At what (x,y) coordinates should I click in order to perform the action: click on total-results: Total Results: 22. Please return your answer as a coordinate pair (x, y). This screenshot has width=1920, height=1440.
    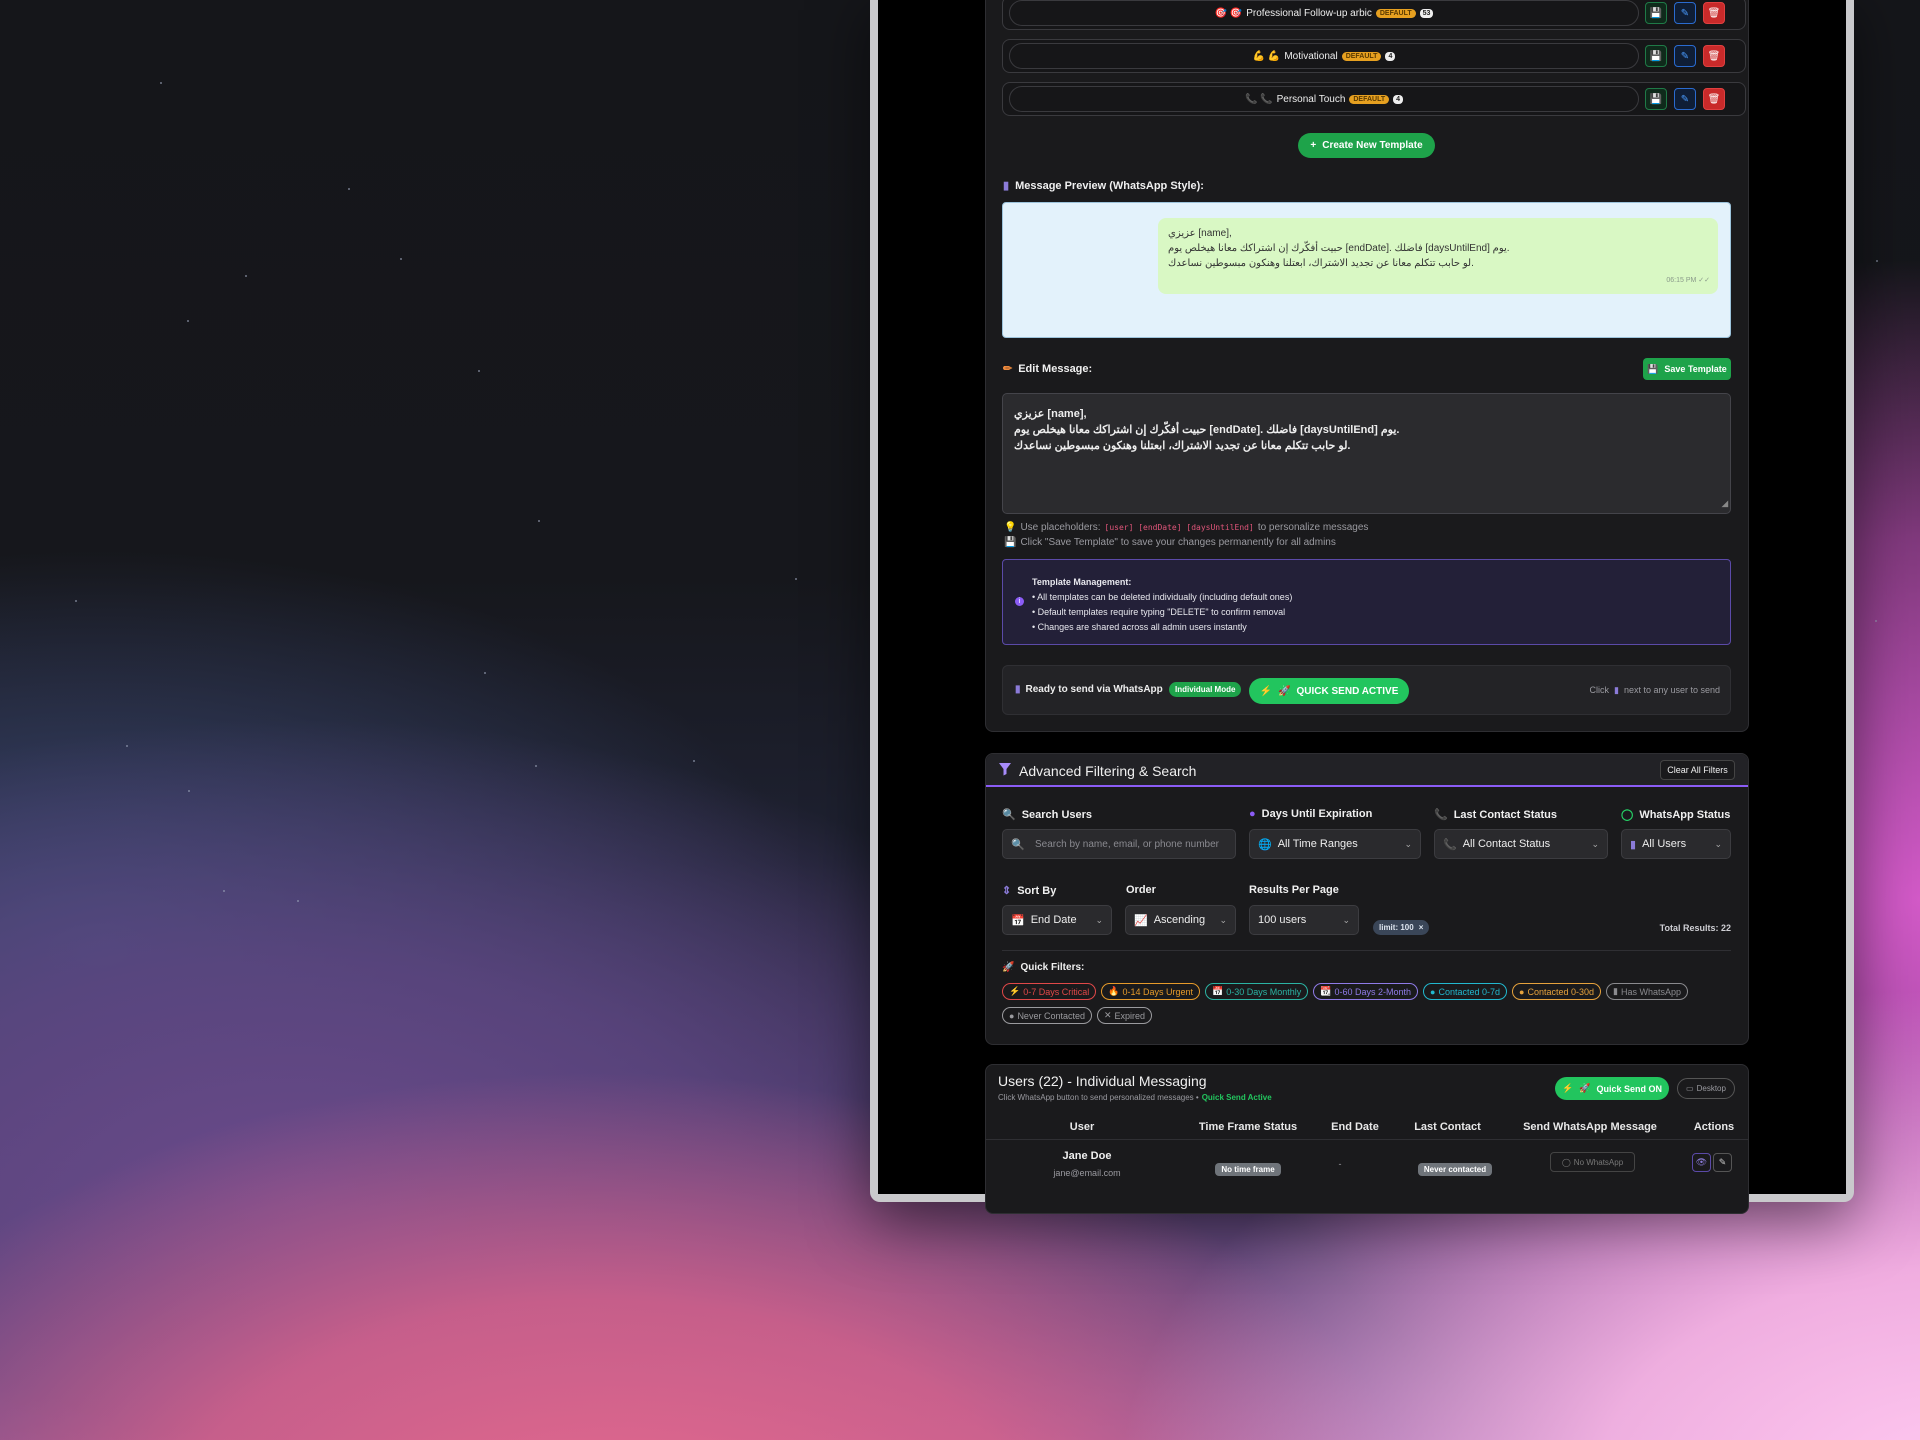
    Looking at the image, I should click on (1695, 928).